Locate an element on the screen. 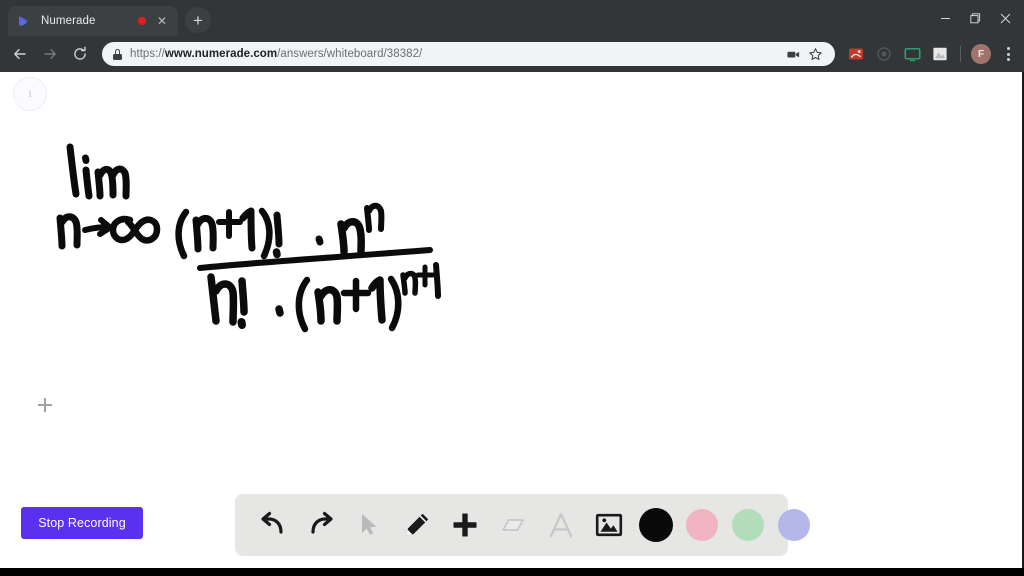  tab-title: Numerade is located at coordinates (68, 21).